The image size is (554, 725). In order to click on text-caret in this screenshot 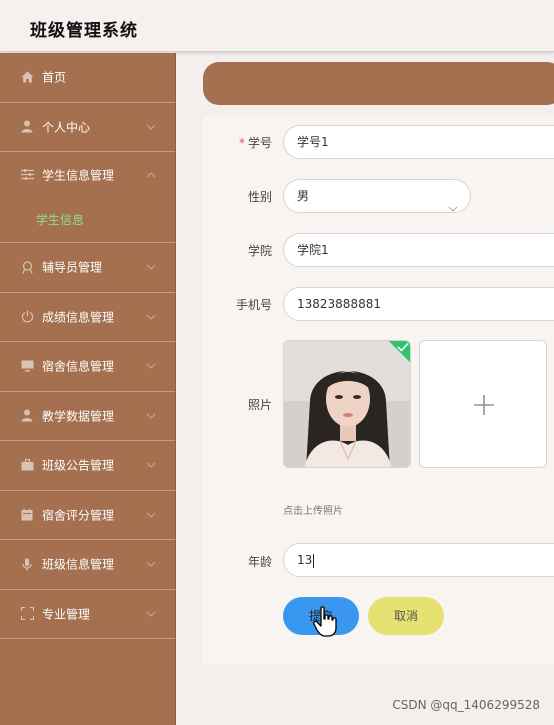, I will do `click(314, 560)`.